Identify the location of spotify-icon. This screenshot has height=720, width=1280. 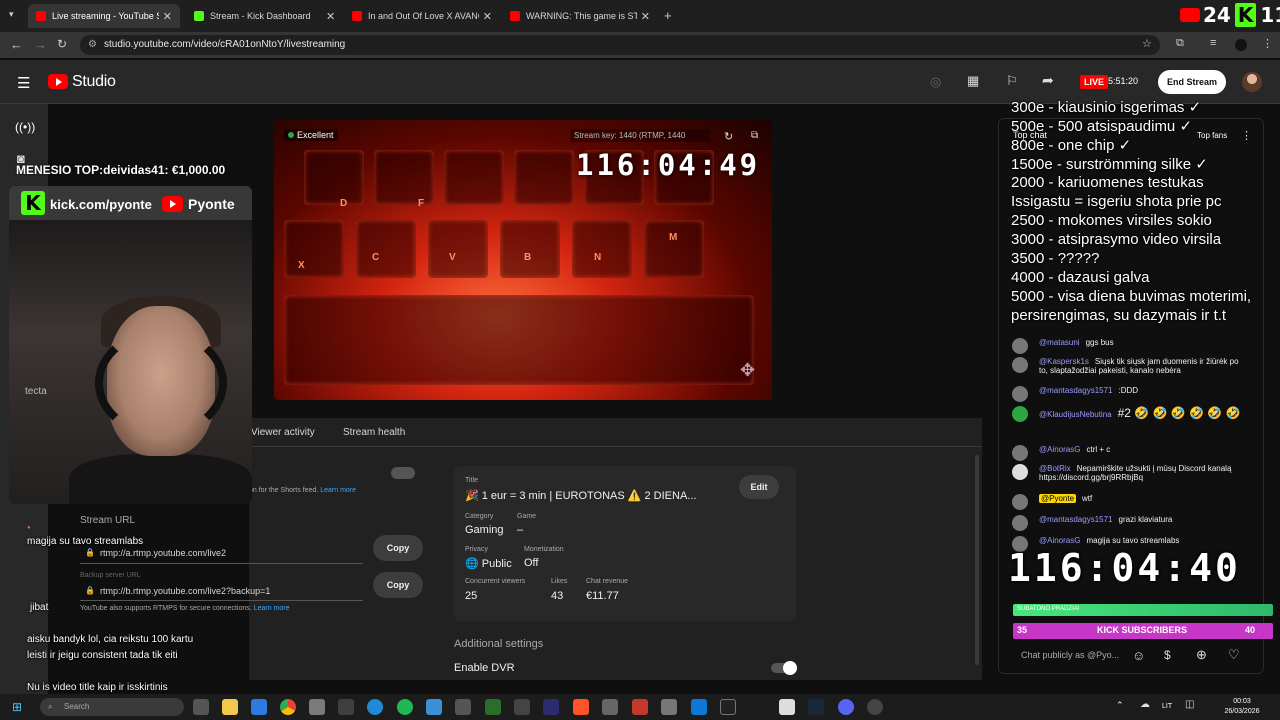
(405, 707).